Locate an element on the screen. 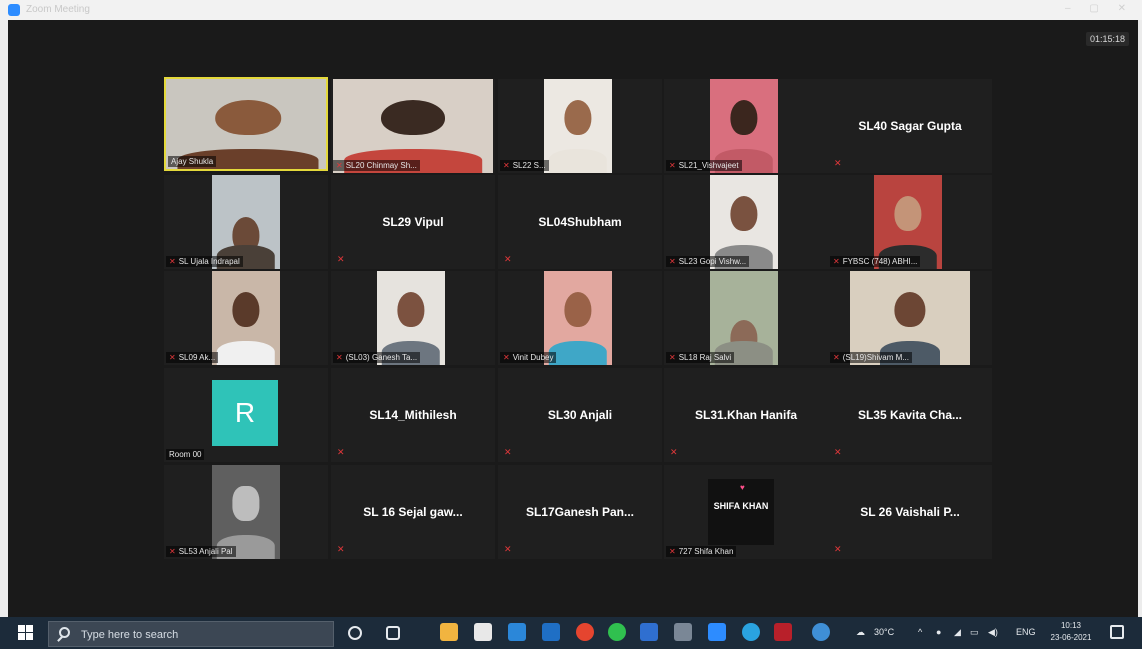  whatsapp-icon is located at coordinates (617, 632).